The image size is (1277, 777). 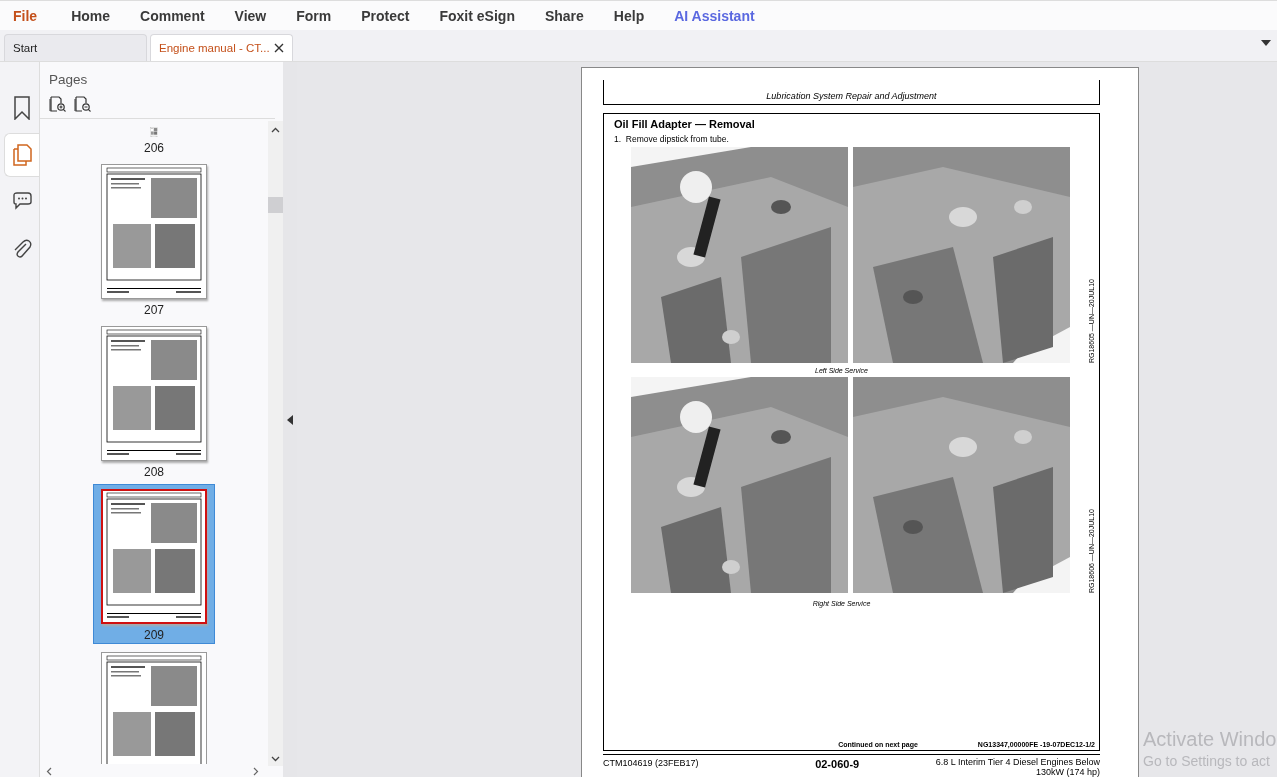 I want to click on collapse-panel-icon, so click(x=290, y=419).